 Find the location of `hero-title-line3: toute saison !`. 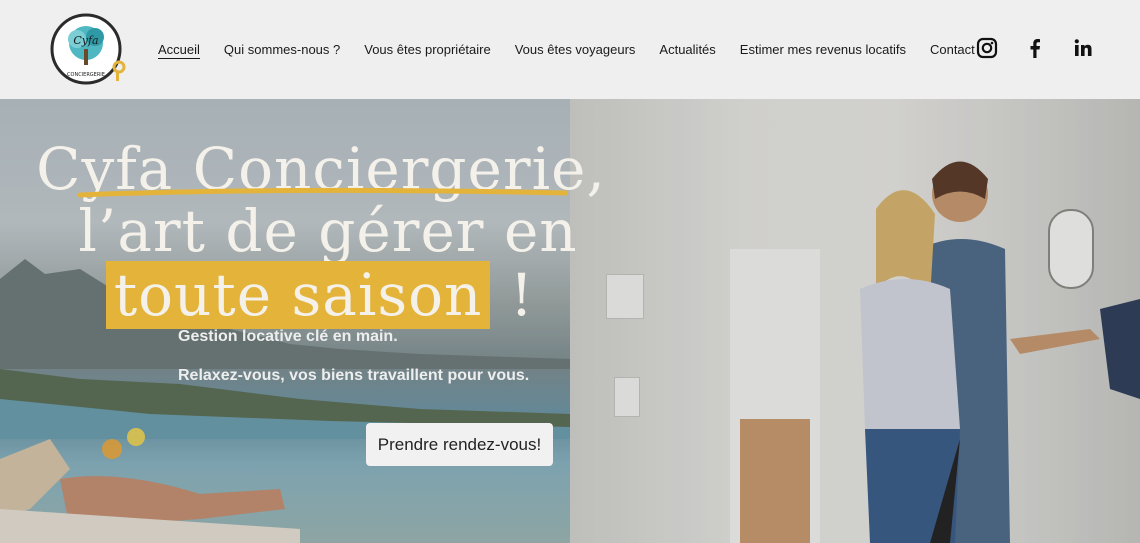

hero-title-line3: toute saison ! is located at coordinates (320, 295).